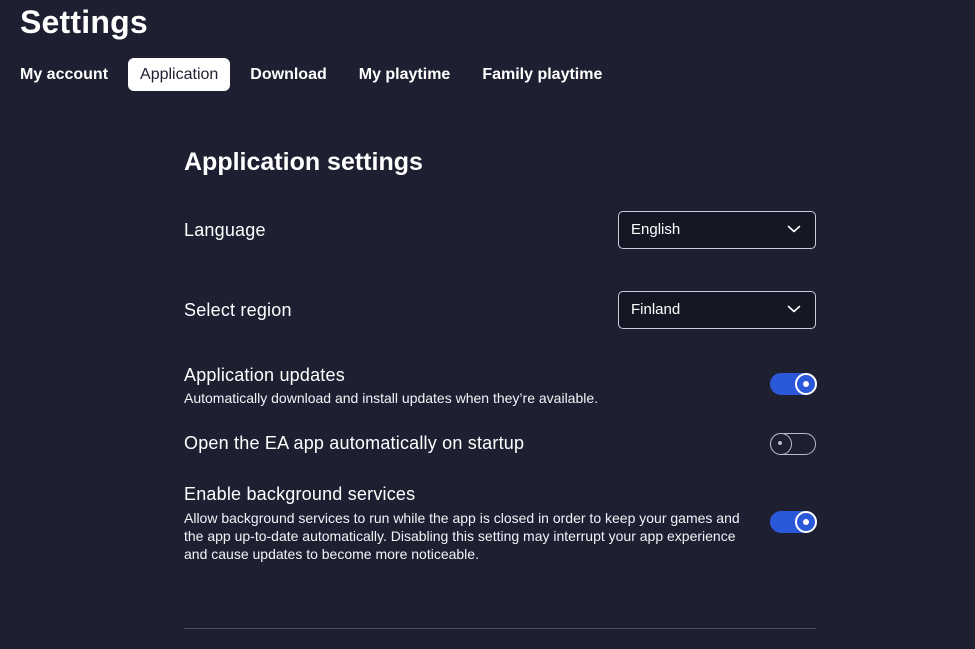  I want to click on language-value: English, so click(656, 229).